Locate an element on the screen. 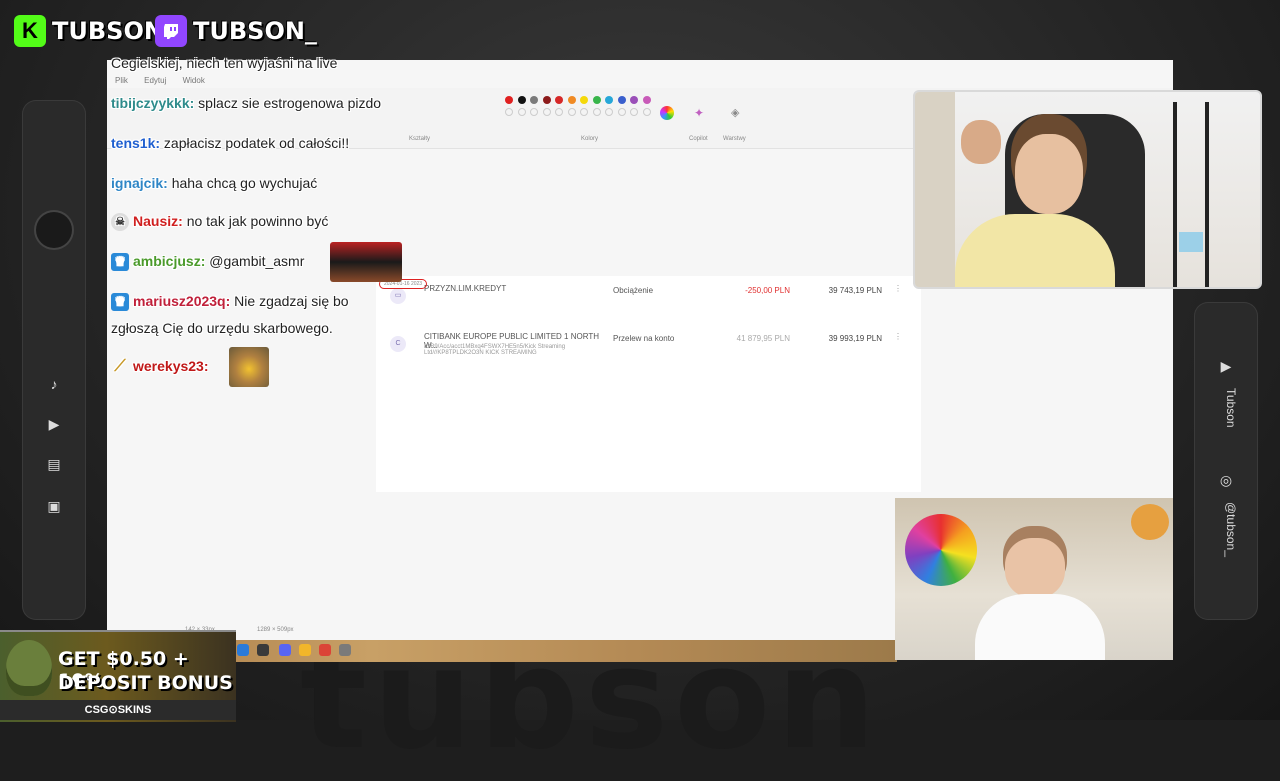 The image size is (1280, 781). youtube-icon: ▶ is located at coordinates (1226, 366).